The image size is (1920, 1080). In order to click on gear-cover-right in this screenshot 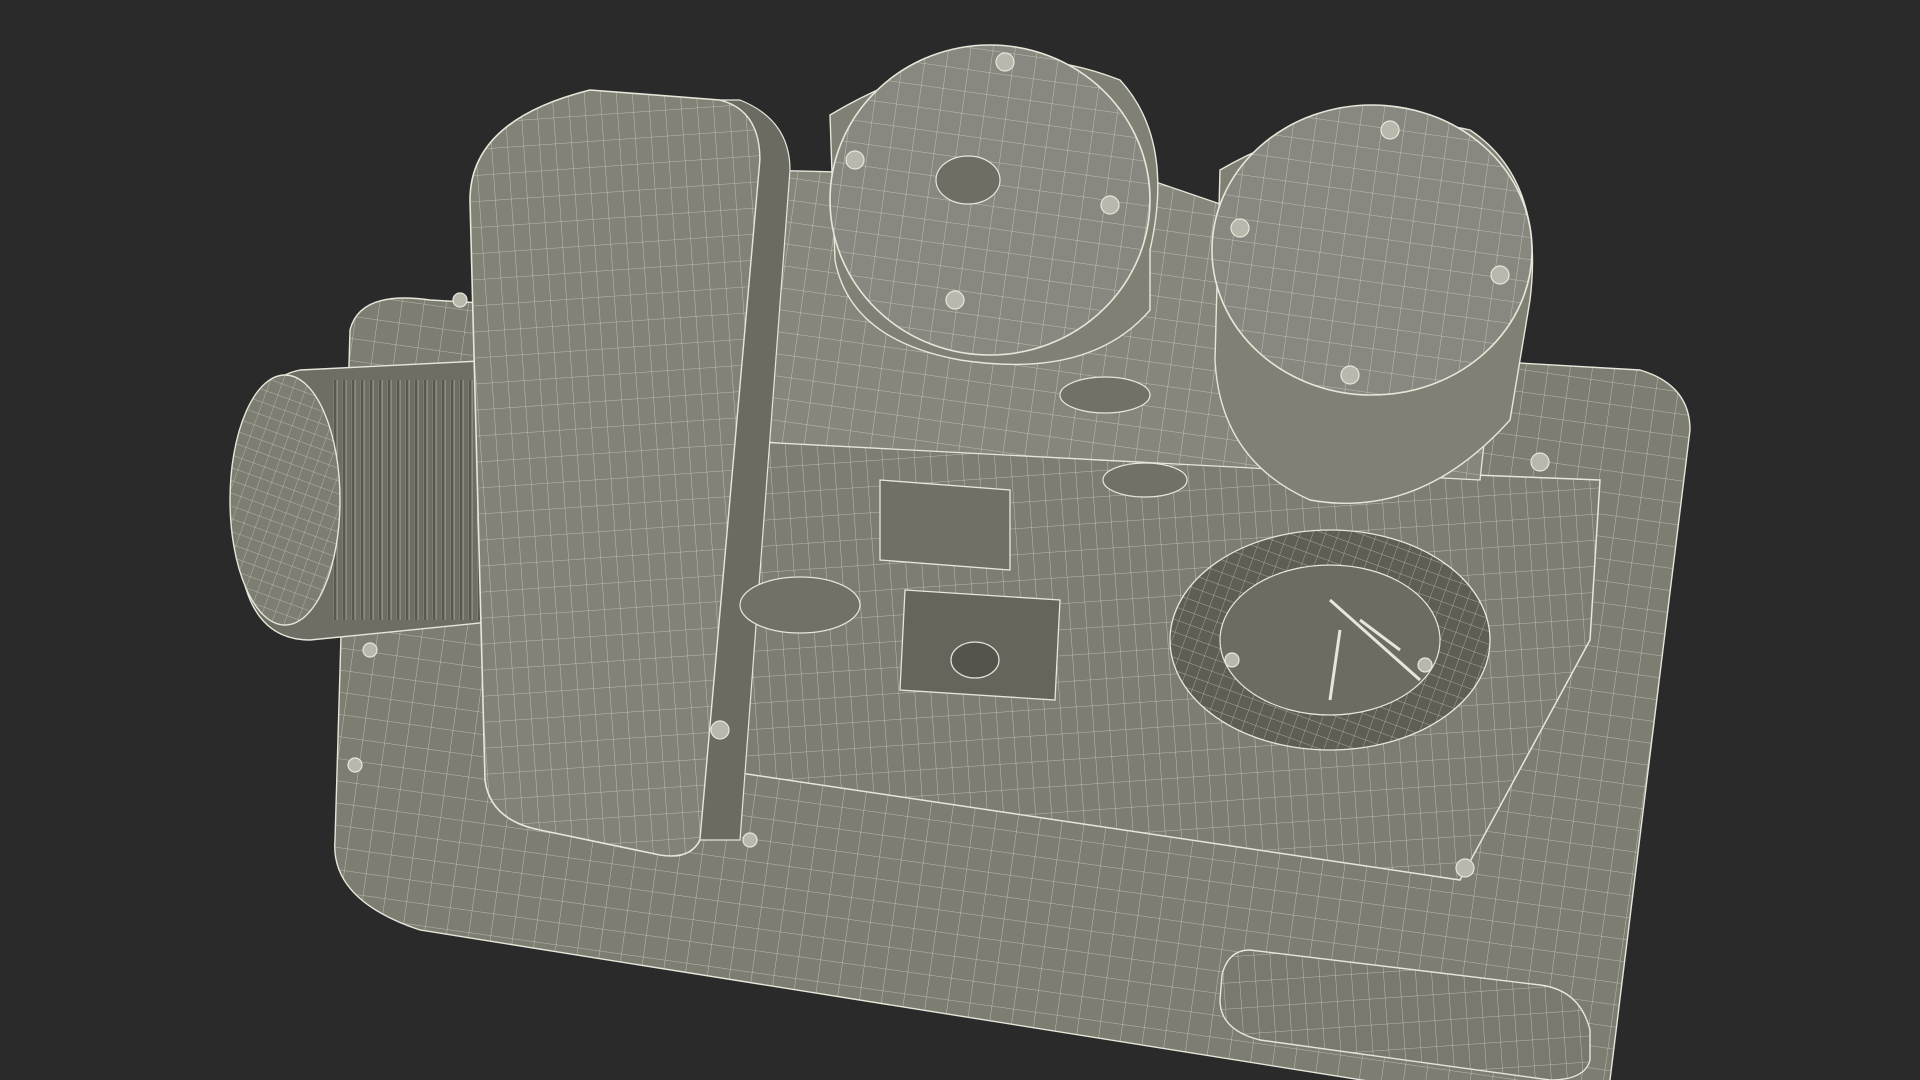, I will do `click(1372, 304)`.